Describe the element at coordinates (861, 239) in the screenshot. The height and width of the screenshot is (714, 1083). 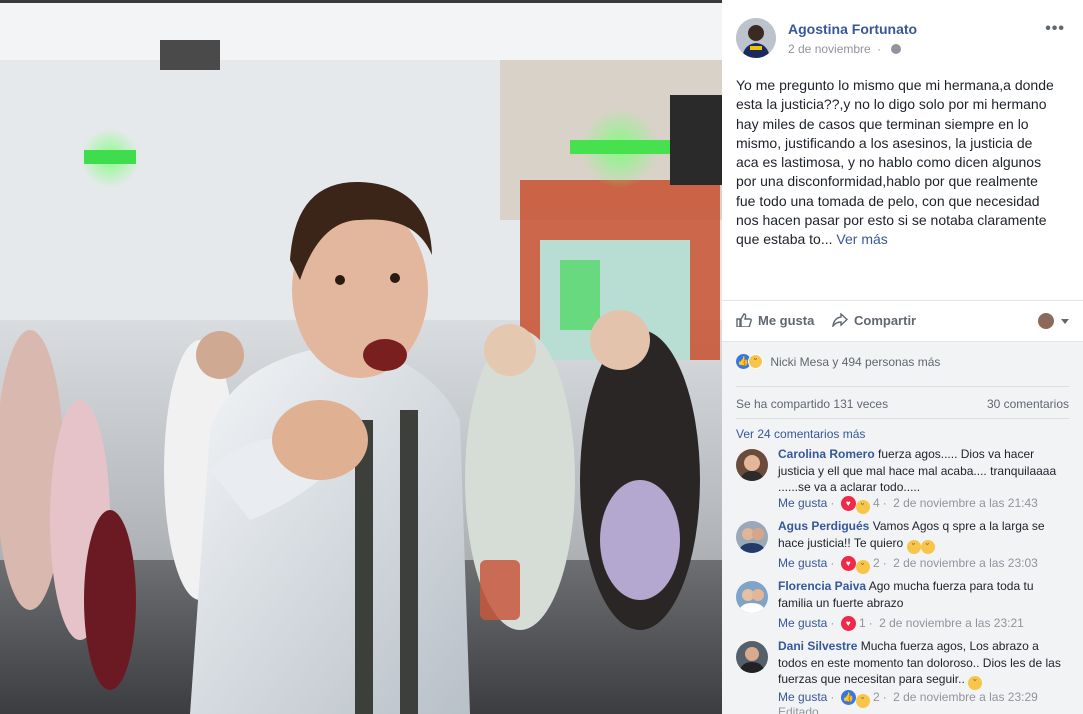
I see `see-more-link: Ver más` at that location.